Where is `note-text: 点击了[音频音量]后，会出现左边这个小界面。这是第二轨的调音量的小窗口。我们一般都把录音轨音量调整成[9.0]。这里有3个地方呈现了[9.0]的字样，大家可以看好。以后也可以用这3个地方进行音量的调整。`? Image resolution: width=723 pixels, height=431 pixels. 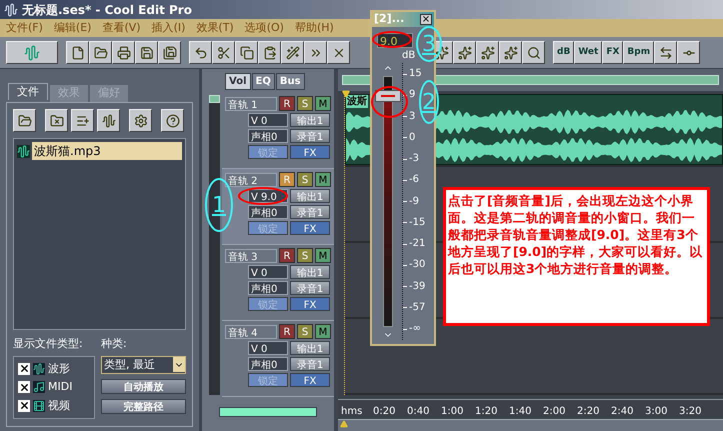
note-text: 点击了[音频音量]后，会出现左边这个小界面。这是第二轨的调音量的小窗口。我们一般都把录音轨音量调整成[9.0]。这里有3个地方呈现了[9.0]的字样，大家可以看好。以后也可以用这3个地方进行音量的调整。 is located at coordinates (576, 234).